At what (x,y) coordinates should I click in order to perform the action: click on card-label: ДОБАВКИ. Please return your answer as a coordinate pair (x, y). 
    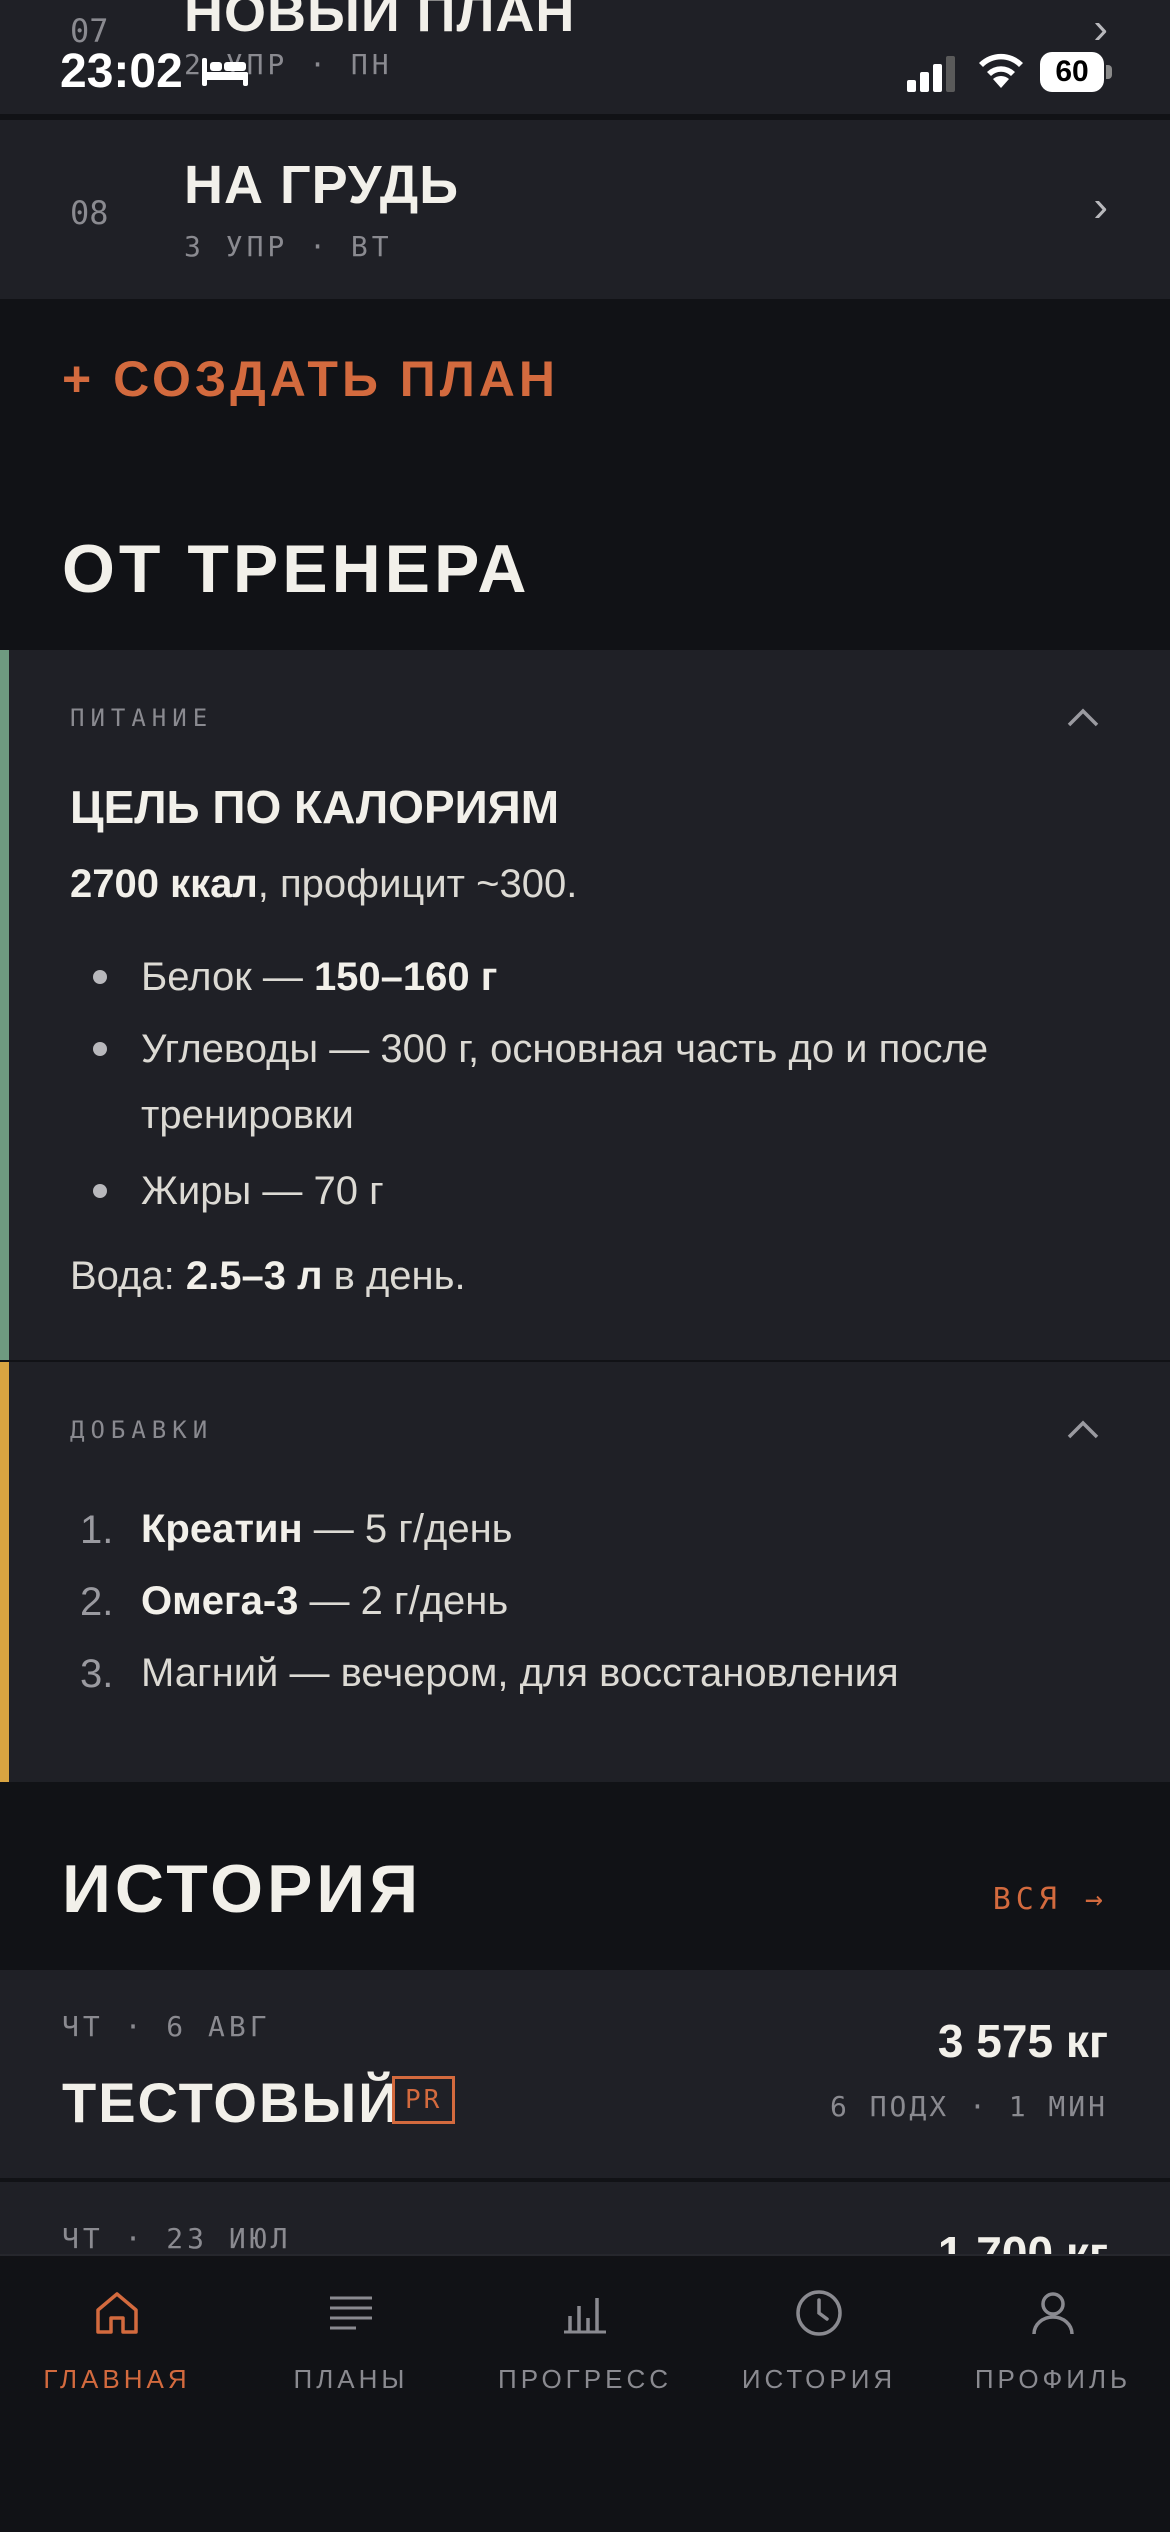
    Looking at the image, I should click on (142, 1430).